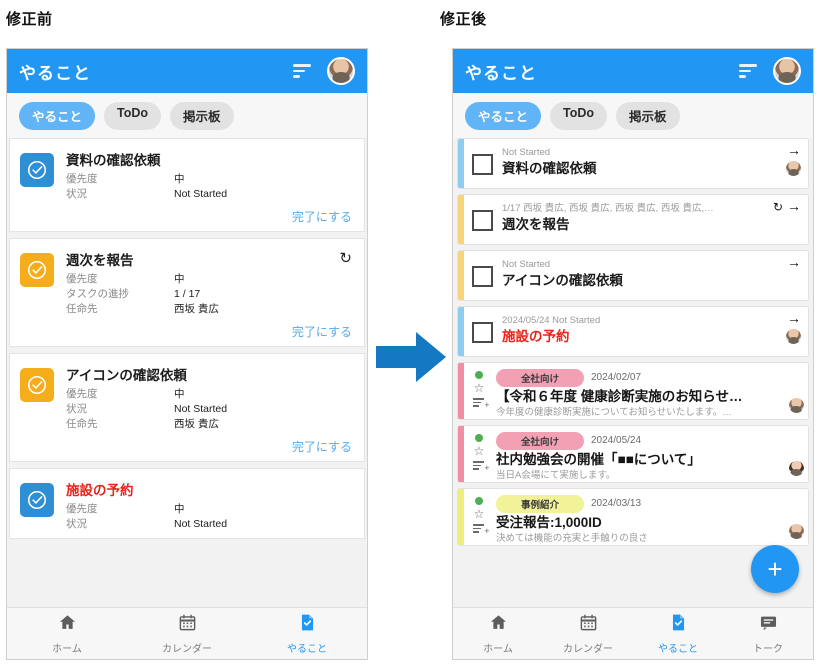 This screenshot has width=820, height=667. I want to click on task-row-title: 施設の予約, so click(536, 336).